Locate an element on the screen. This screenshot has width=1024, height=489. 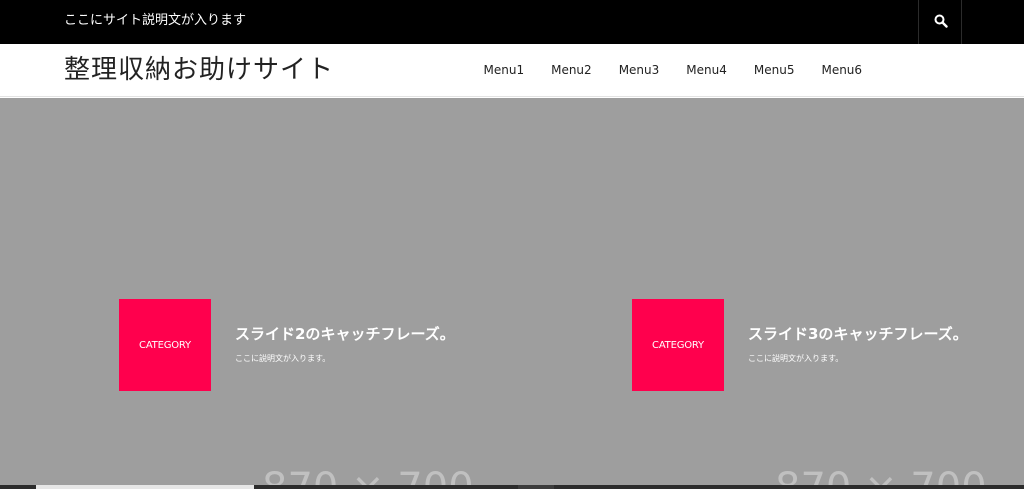
top-bar: ここにサイト説明文が入ります is located at coordinates (512, 22).